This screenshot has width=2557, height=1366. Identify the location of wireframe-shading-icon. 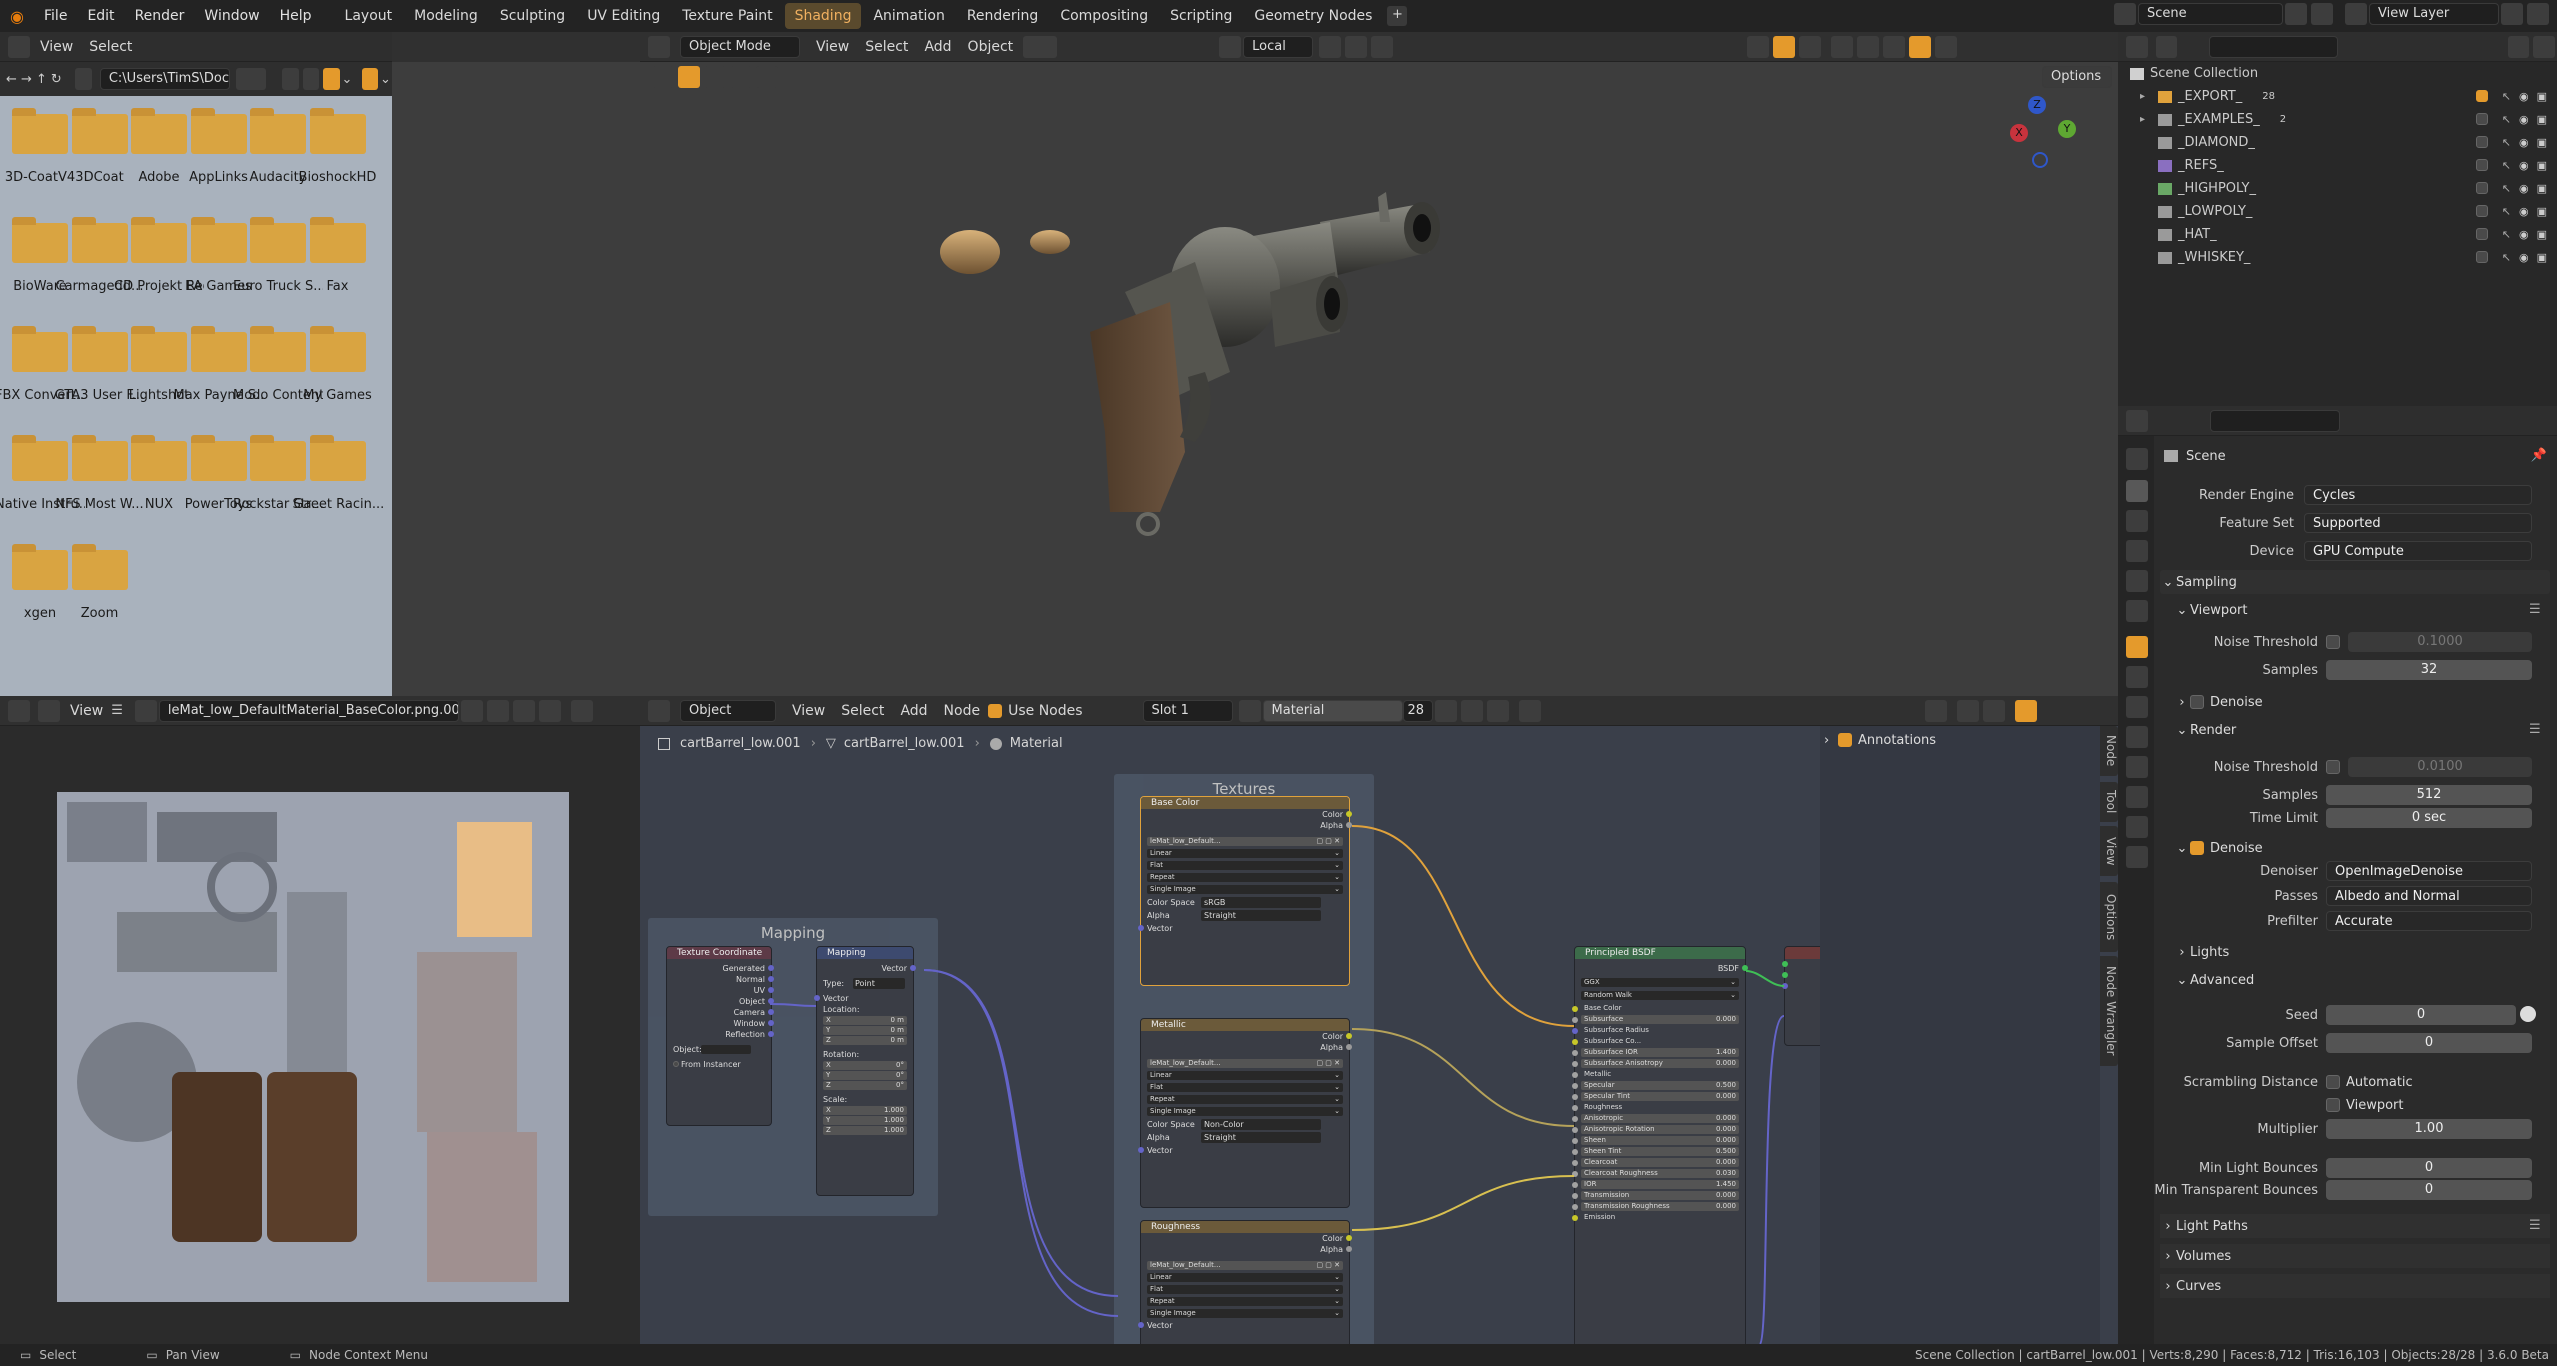
(1868, 46).